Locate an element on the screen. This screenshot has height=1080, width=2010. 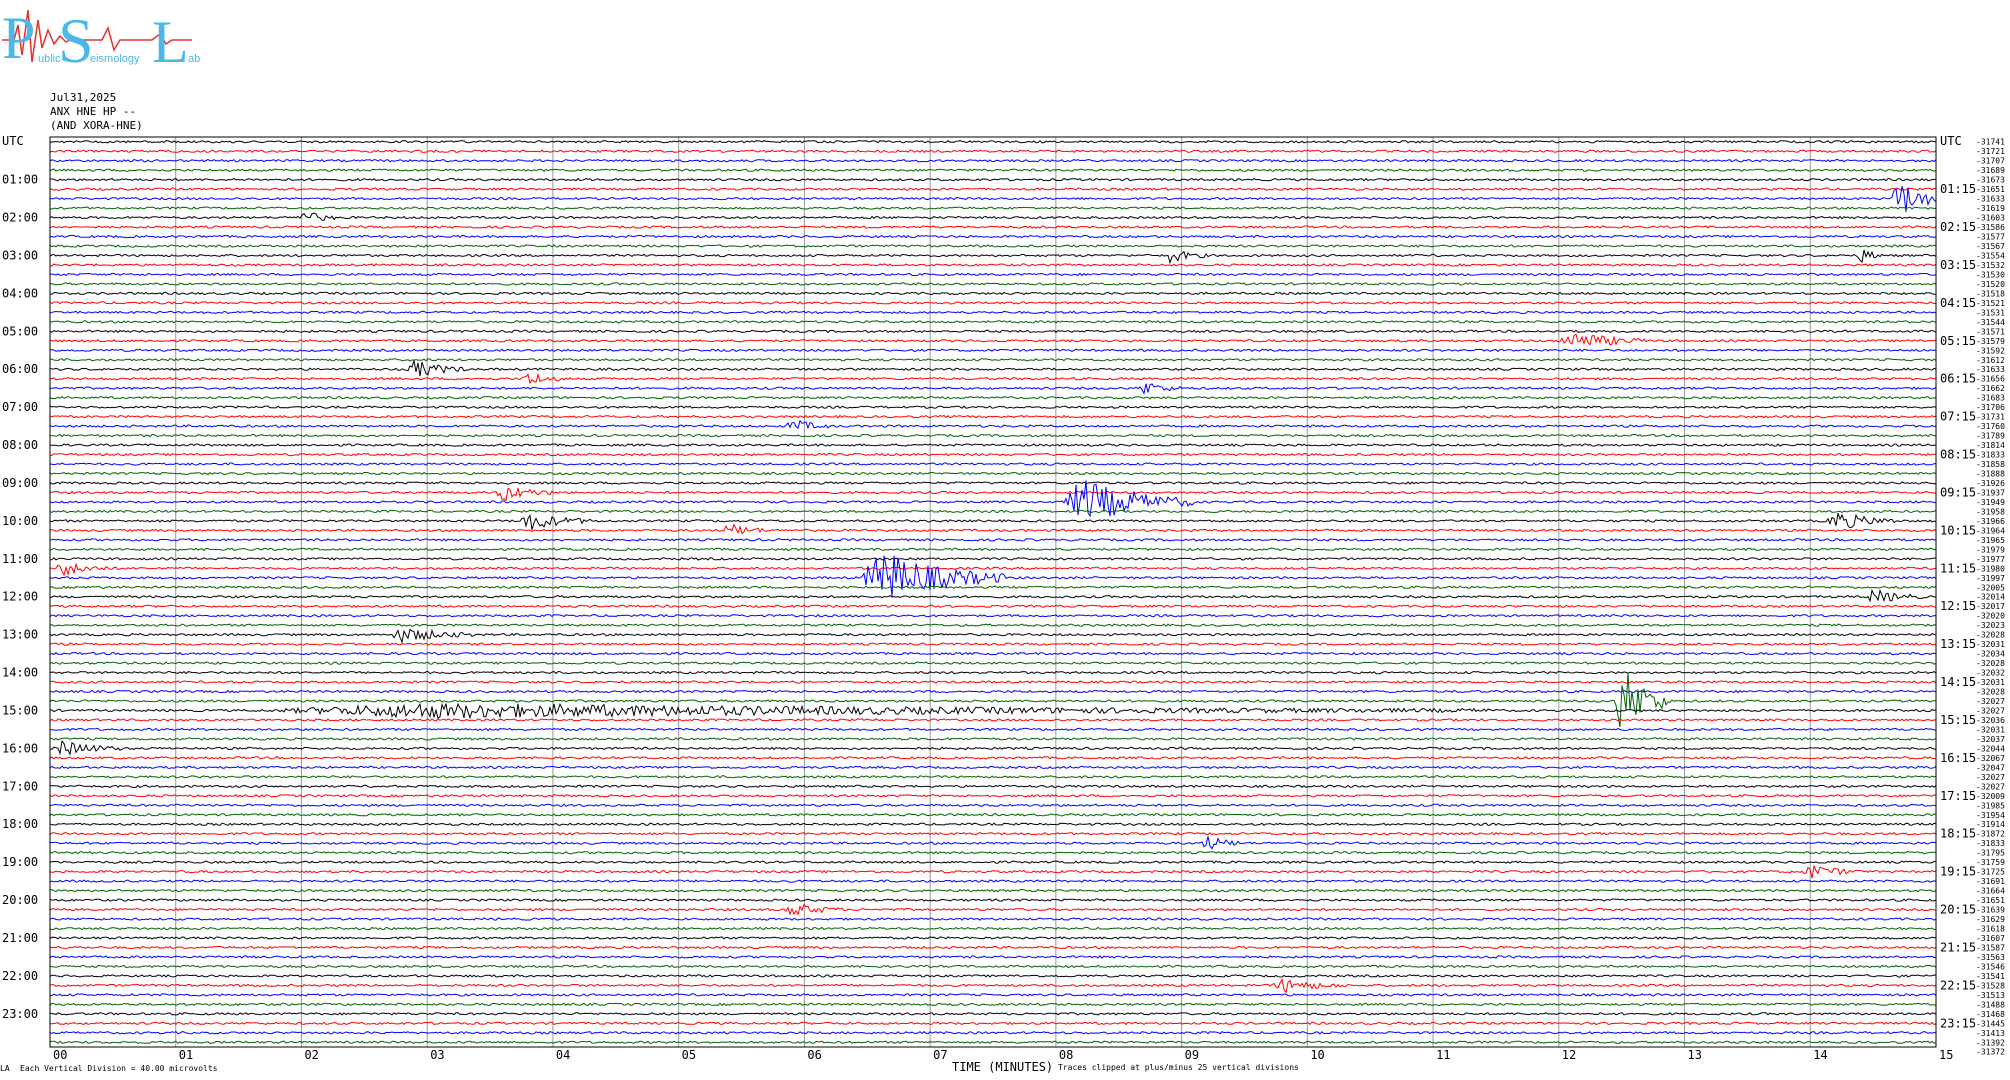
right-value-label: -32027 is located at coordinates (1990, 786).